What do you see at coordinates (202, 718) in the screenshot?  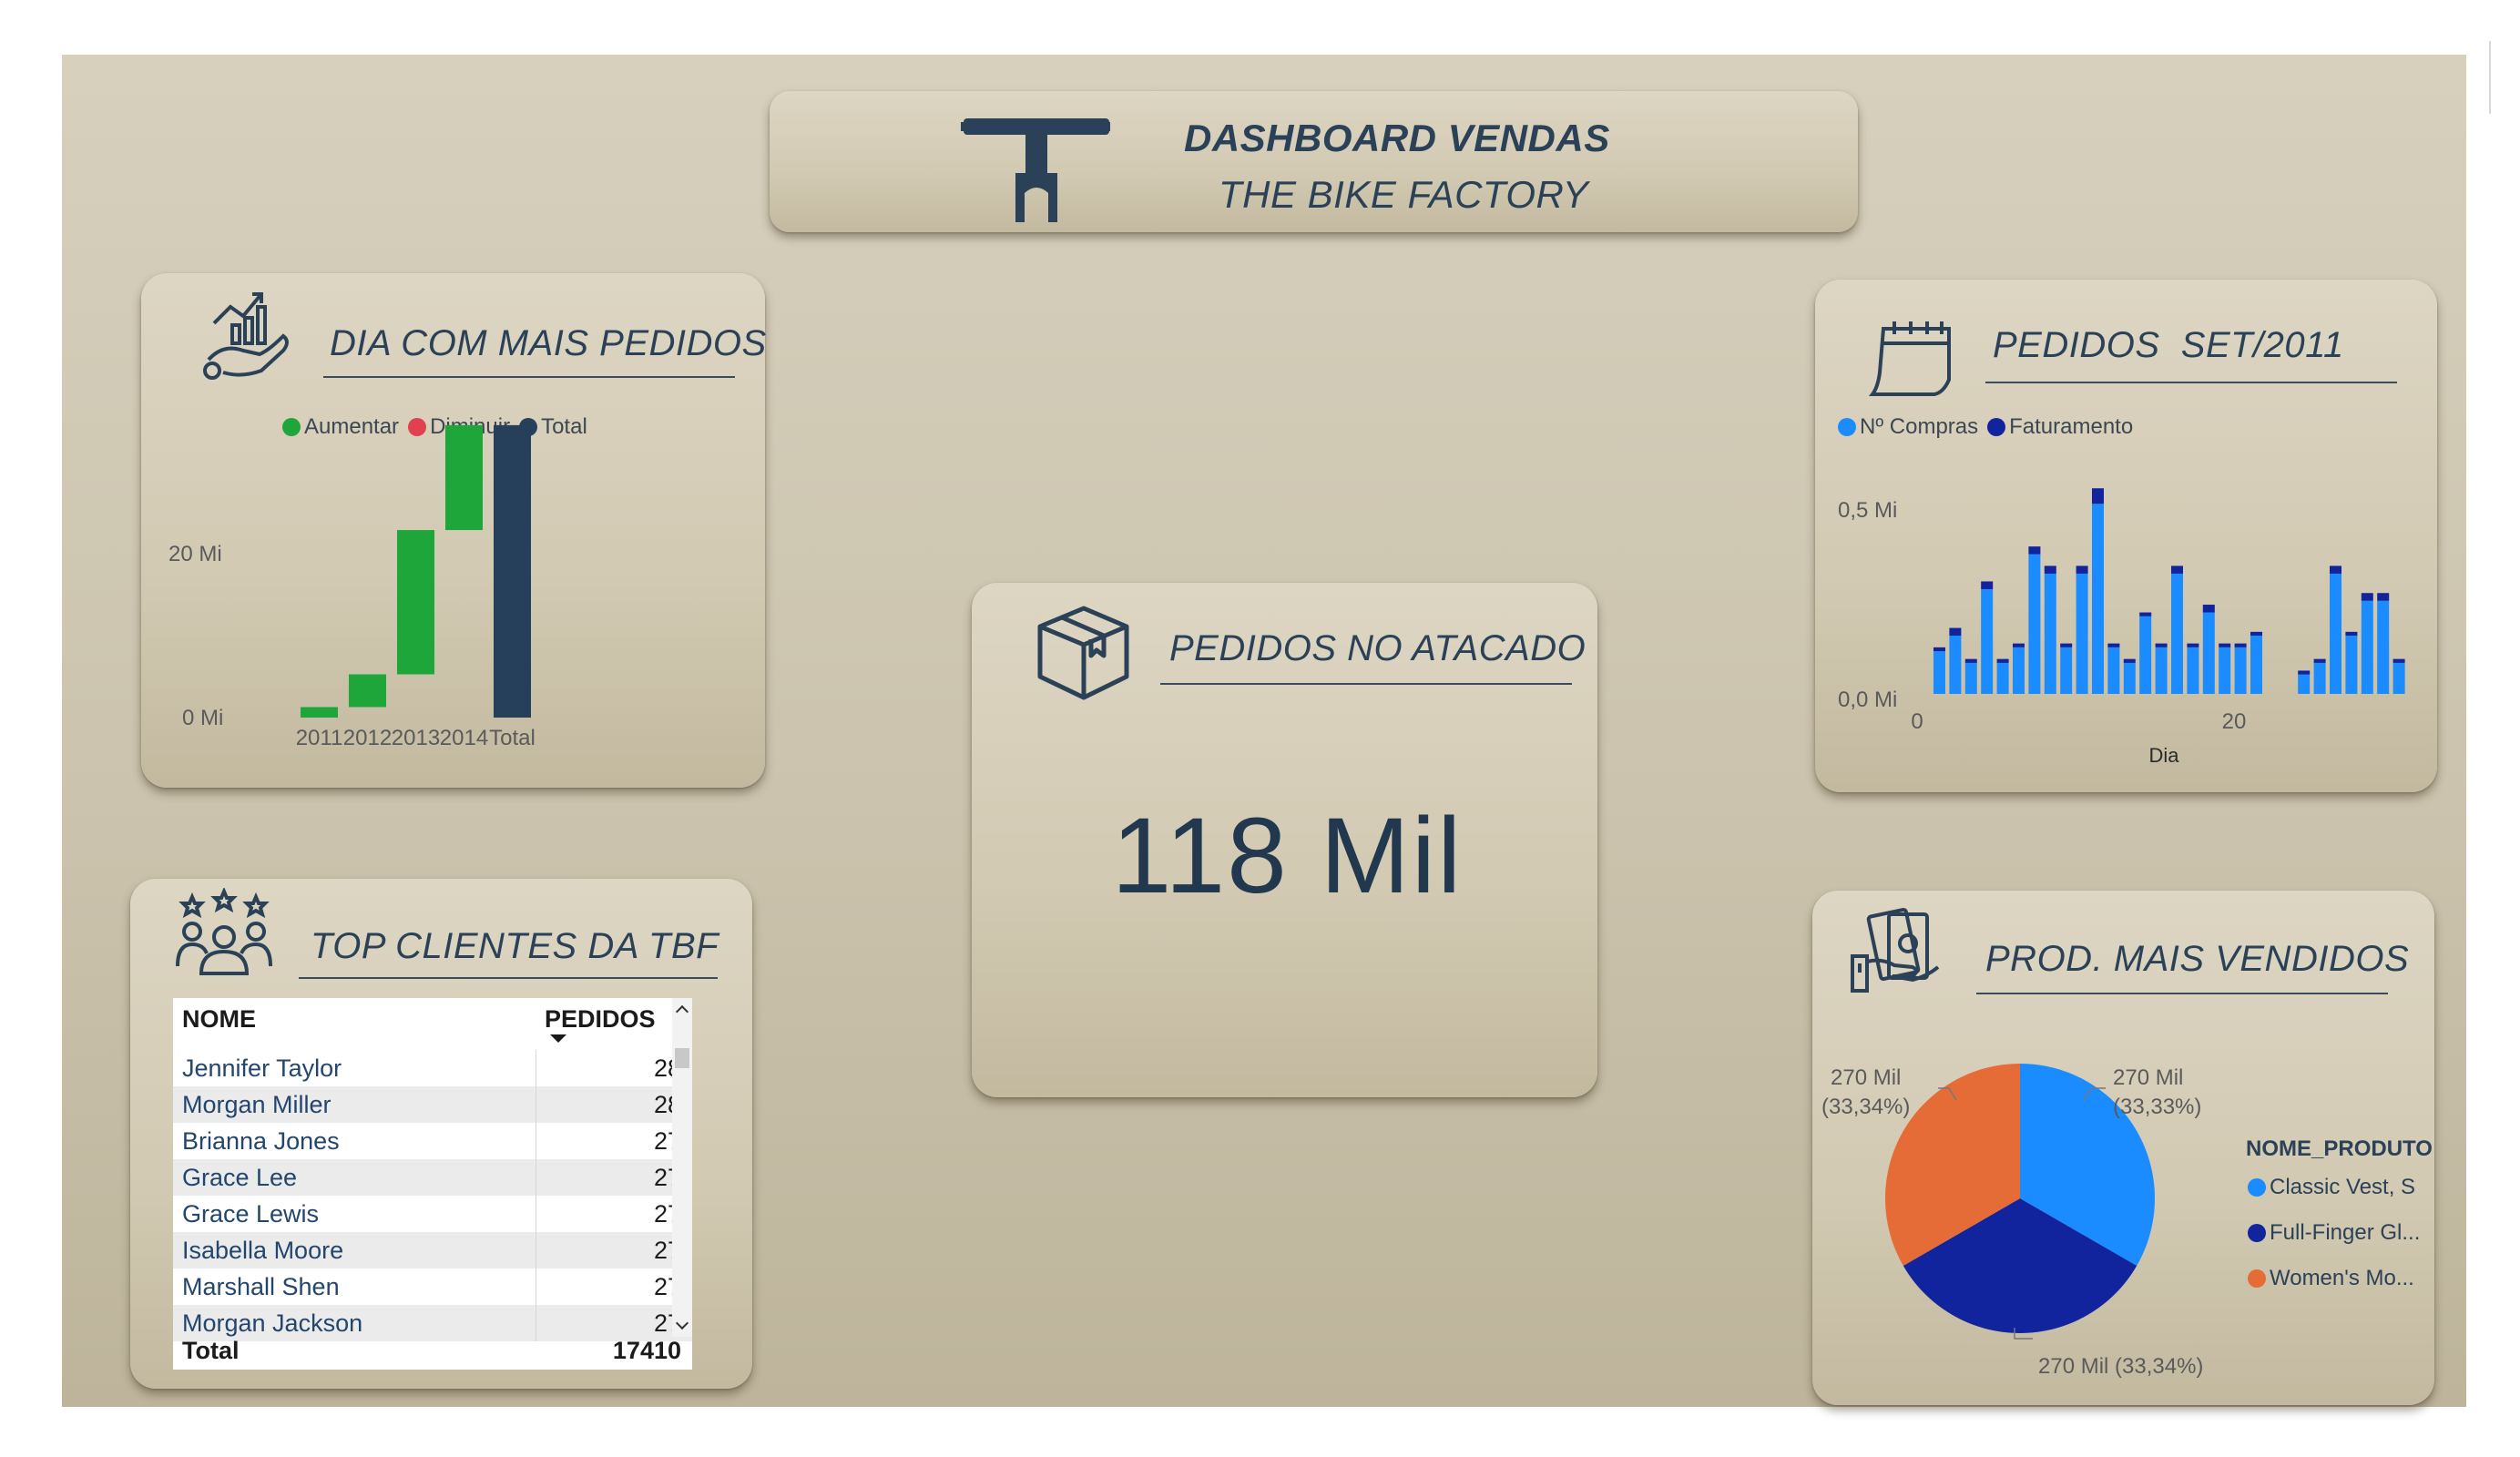 I see `waterfall-ytick-0: 0 Mi` at bounding box center [202, 718].